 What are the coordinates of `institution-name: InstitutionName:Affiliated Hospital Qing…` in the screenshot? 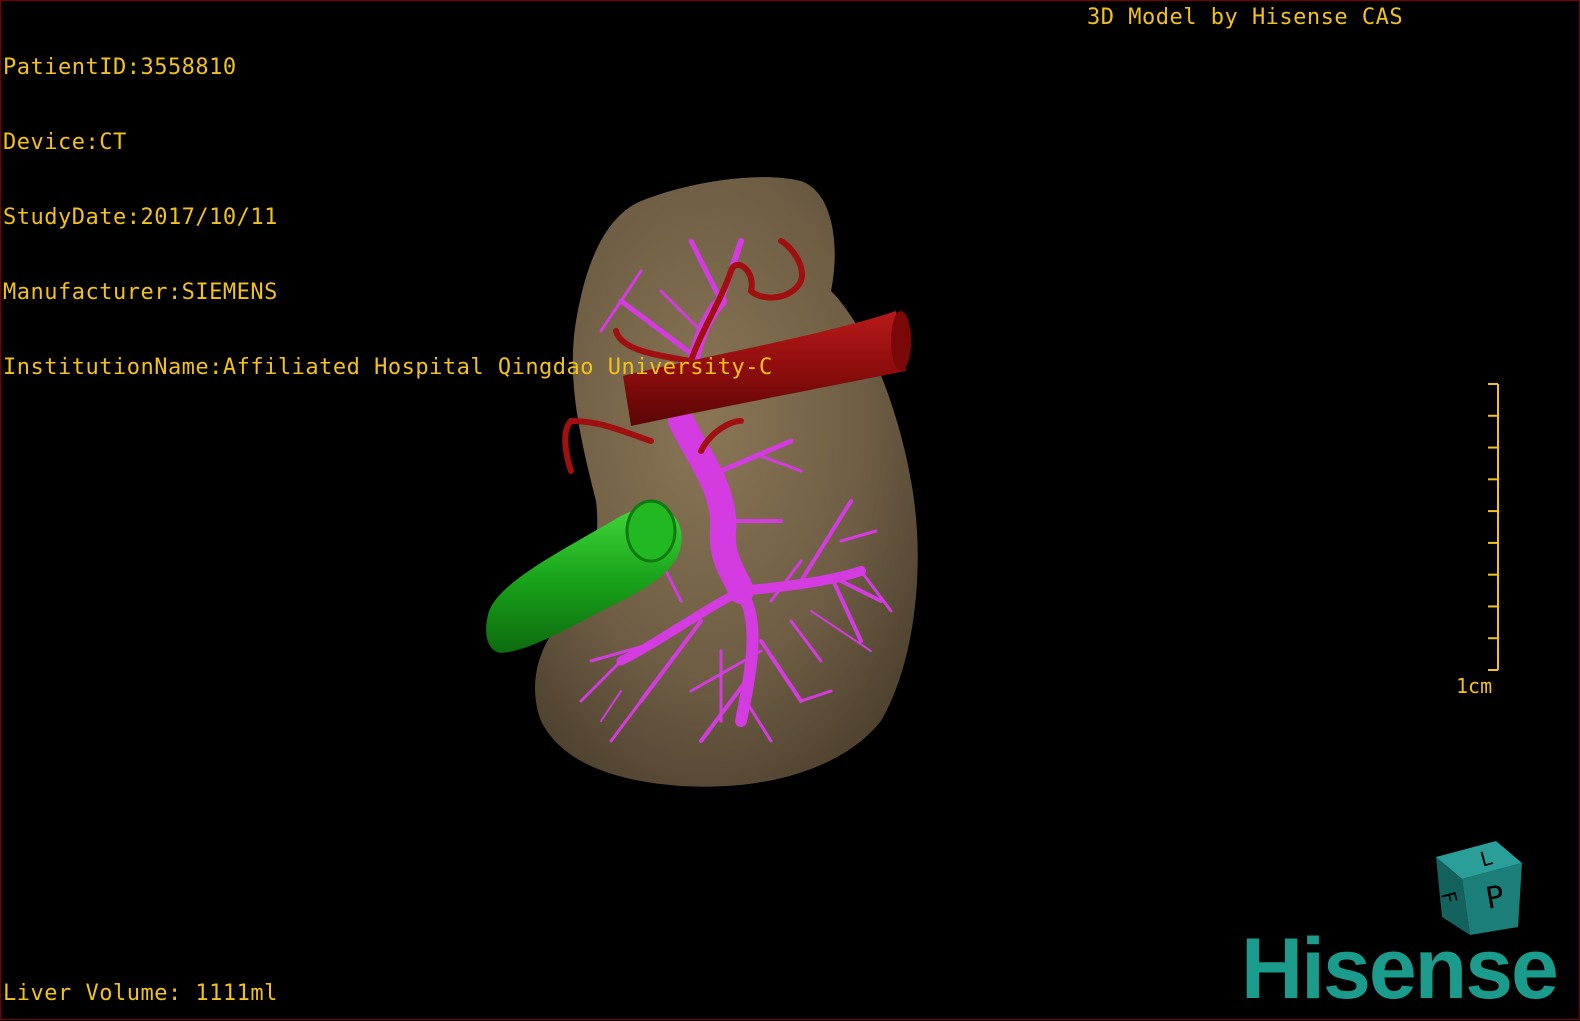 It's located at (388, 367).